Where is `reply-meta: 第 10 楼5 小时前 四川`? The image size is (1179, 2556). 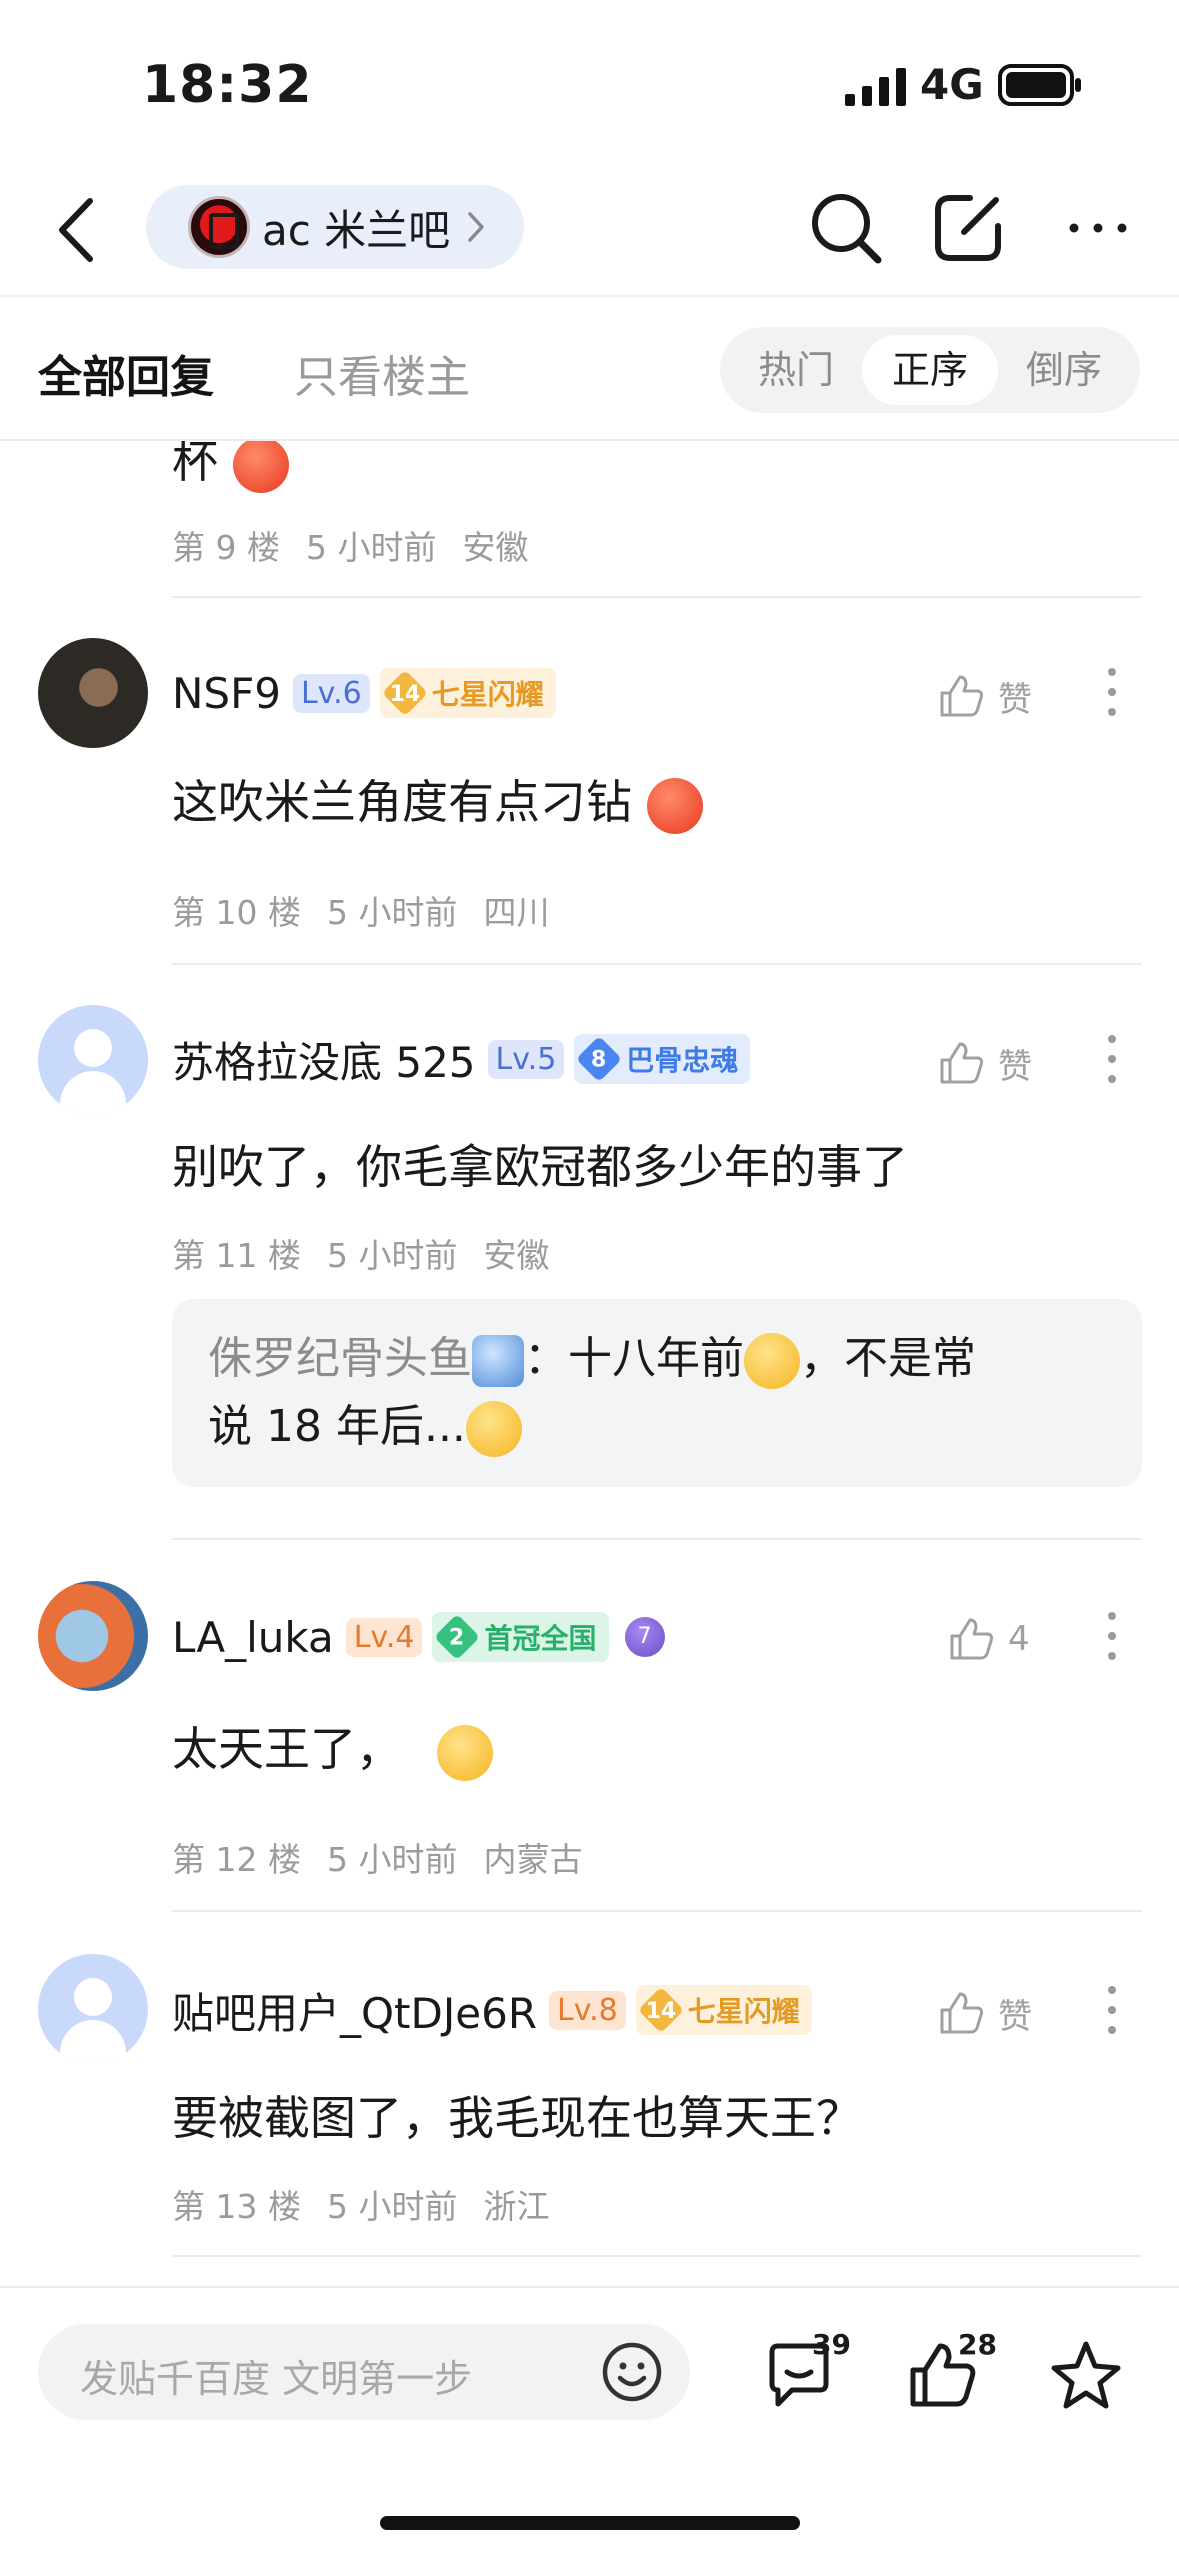 reply-meta: 第 10 楼5 小时前 四川 is located at coordinates (361, 912).